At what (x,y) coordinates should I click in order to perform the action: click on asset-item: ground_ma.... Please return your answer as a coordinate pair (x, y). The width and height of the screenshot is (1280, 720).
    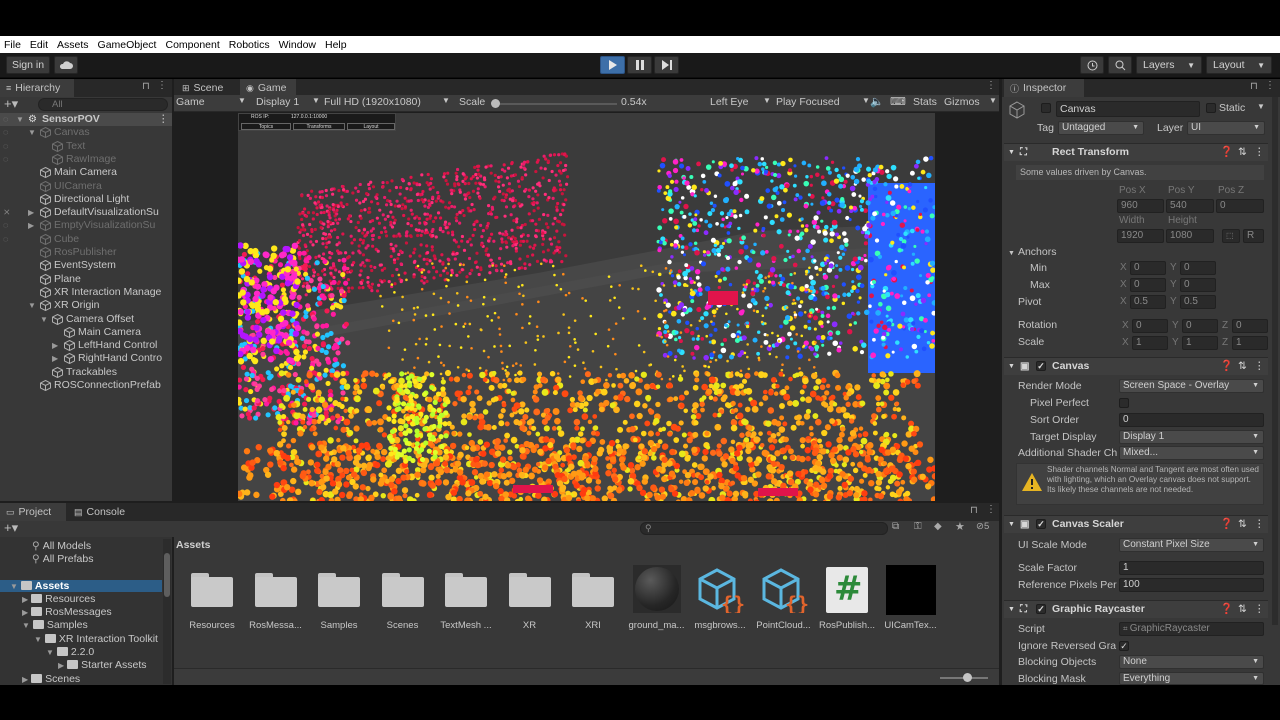
    Looking at the image, I should click on (657, 594).